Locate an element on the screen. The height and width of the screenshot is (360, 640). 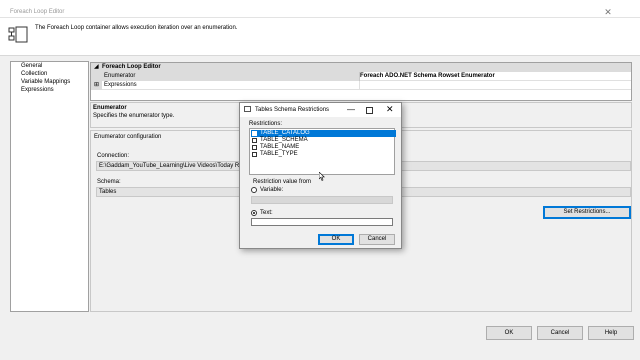
mouse-cursor-icon is located at coordinates (322, 176).